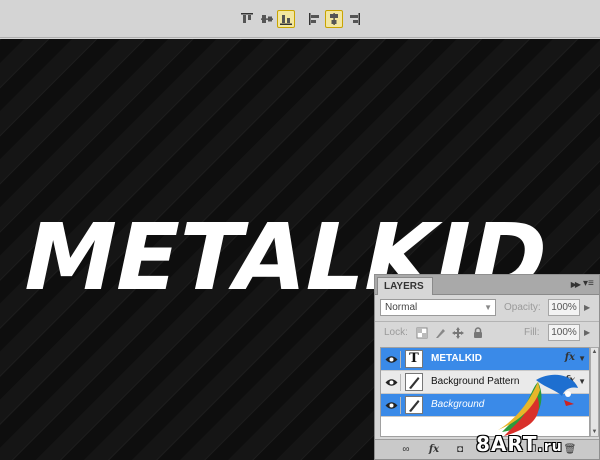 This screenshot has width=600, height=460. What do you see at coordinates (406, 450) in the screenshot?
I see `link-layers-icon: ∞` at bounding box center [406, 450].